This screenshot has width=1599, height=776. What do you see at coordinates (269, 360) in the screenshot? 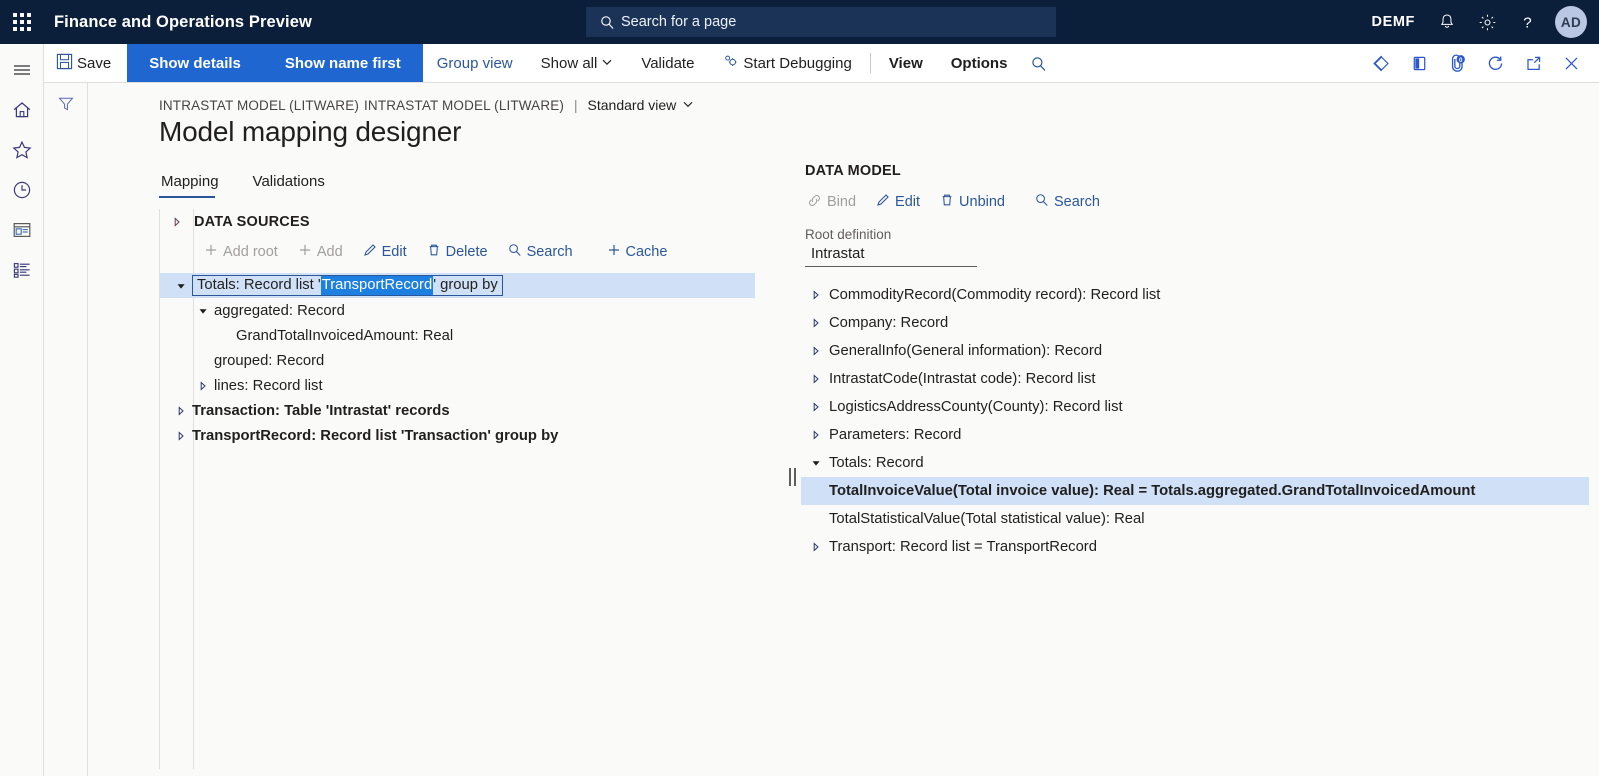
I see `tree-row-grouped-label: grouped: Record` at bounding box center [269, 360].